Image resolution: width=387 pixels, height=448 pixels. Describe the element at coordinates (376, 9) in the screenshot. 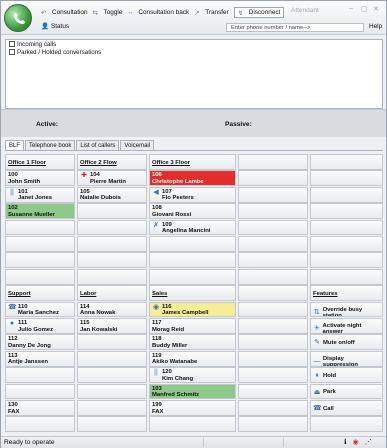

I see `close-icon: ✕` at that location.